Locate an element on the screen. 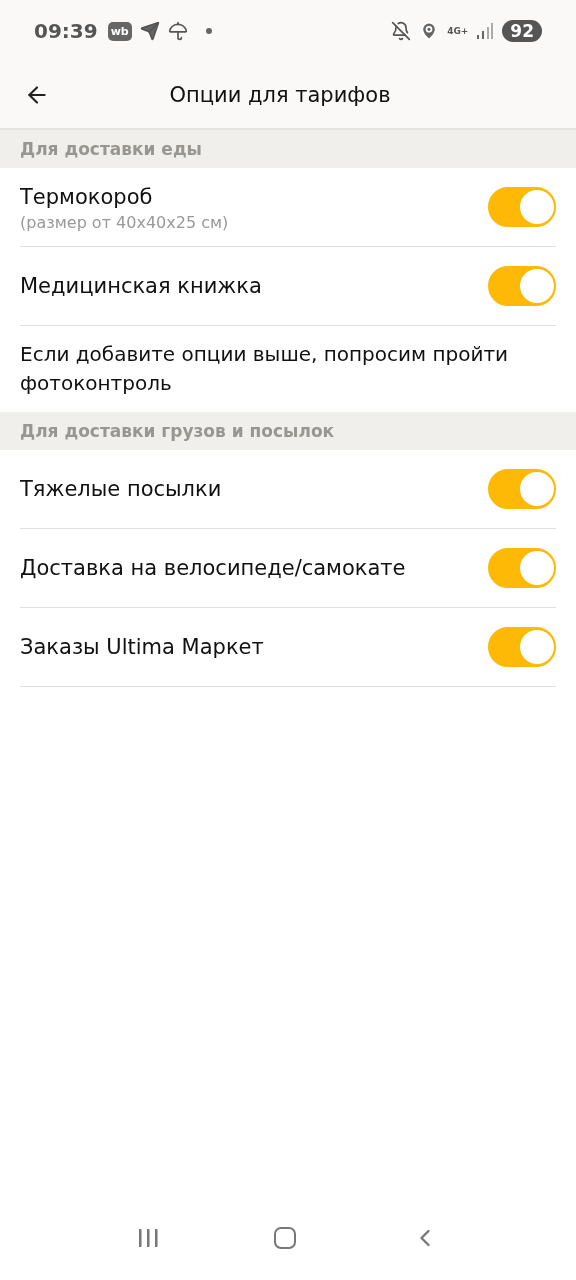 The width and height of the screenshot is (576, 1280). network-type: 4G+ is located at coordinates (458, 31).